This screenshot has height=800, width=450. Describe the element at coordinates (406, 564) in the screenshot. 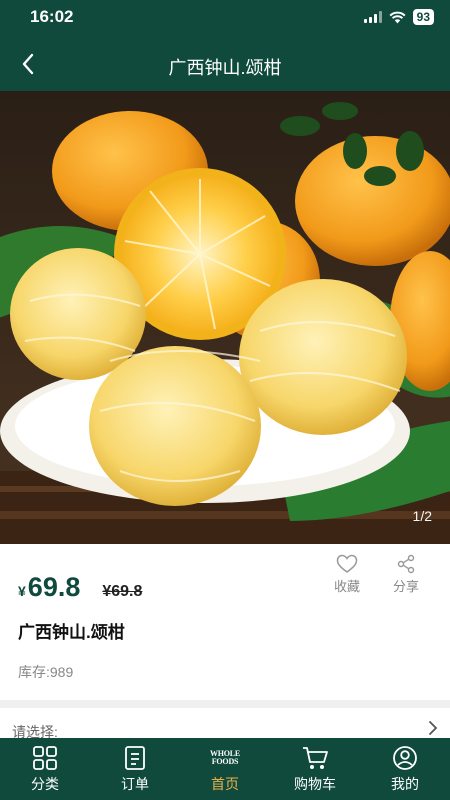

I see `share-icon` at that location.